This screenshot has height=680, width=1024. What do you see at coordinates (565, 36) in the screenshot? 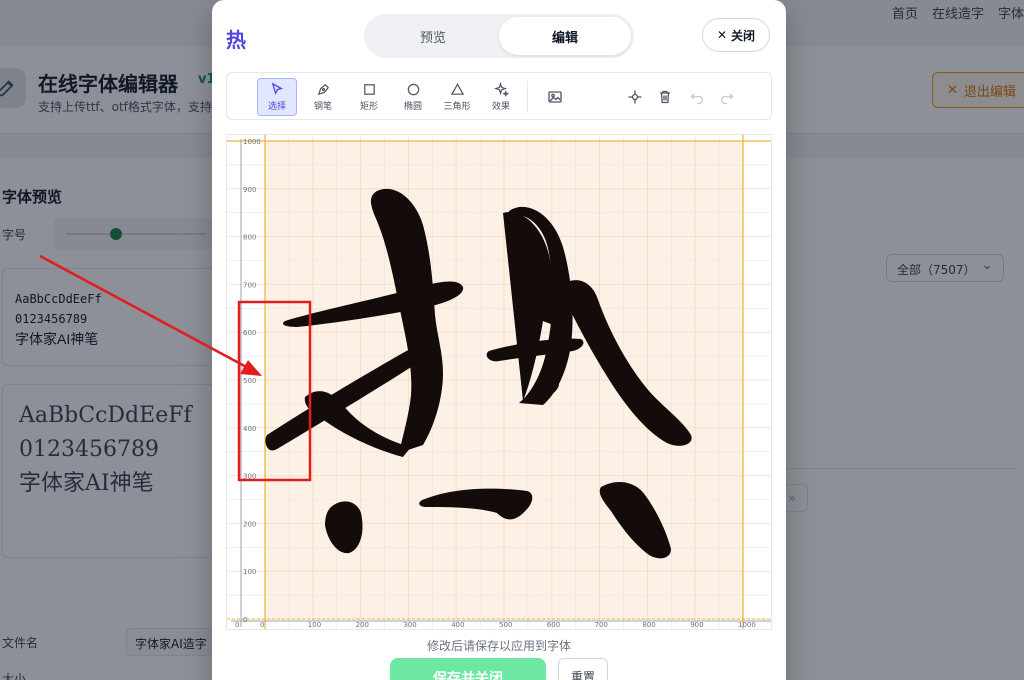
I see `tab-edit: 编辑` at bounding box center [565, 36].